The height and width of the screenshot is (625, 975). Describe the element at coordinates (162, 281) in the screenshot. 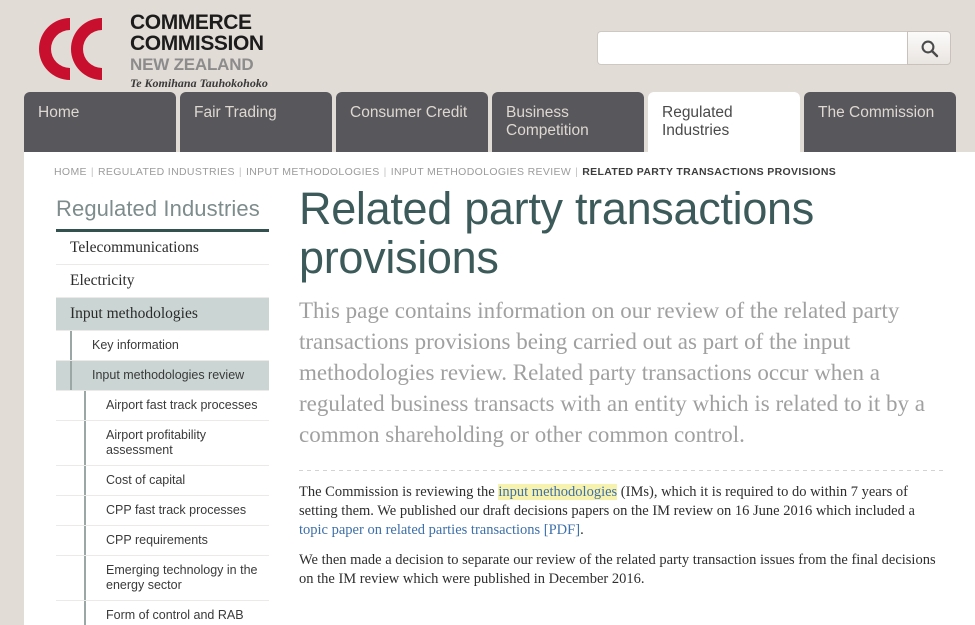

I see `sidebar-item-electricity: Electricity` at that location.